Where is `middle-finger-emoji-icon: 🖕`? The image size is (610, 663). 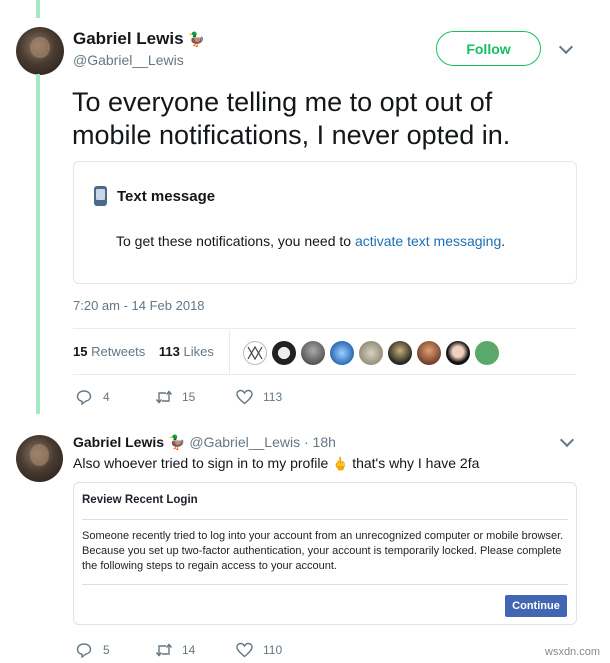 middle-finger-emoji-icon: 🖕 is located at coordinates (340, 463).